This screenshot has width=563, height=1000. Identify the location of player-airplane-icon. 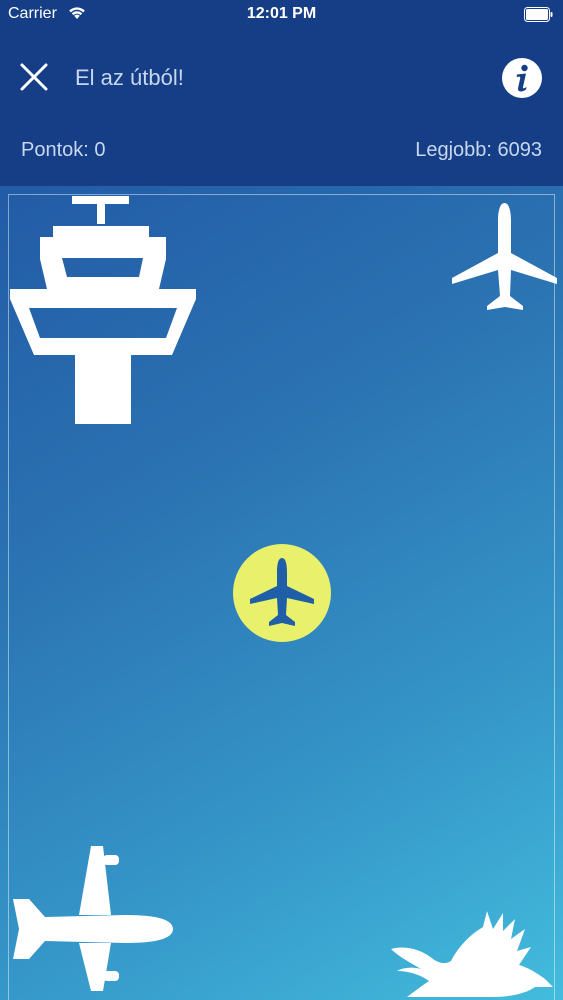
(282, 593).